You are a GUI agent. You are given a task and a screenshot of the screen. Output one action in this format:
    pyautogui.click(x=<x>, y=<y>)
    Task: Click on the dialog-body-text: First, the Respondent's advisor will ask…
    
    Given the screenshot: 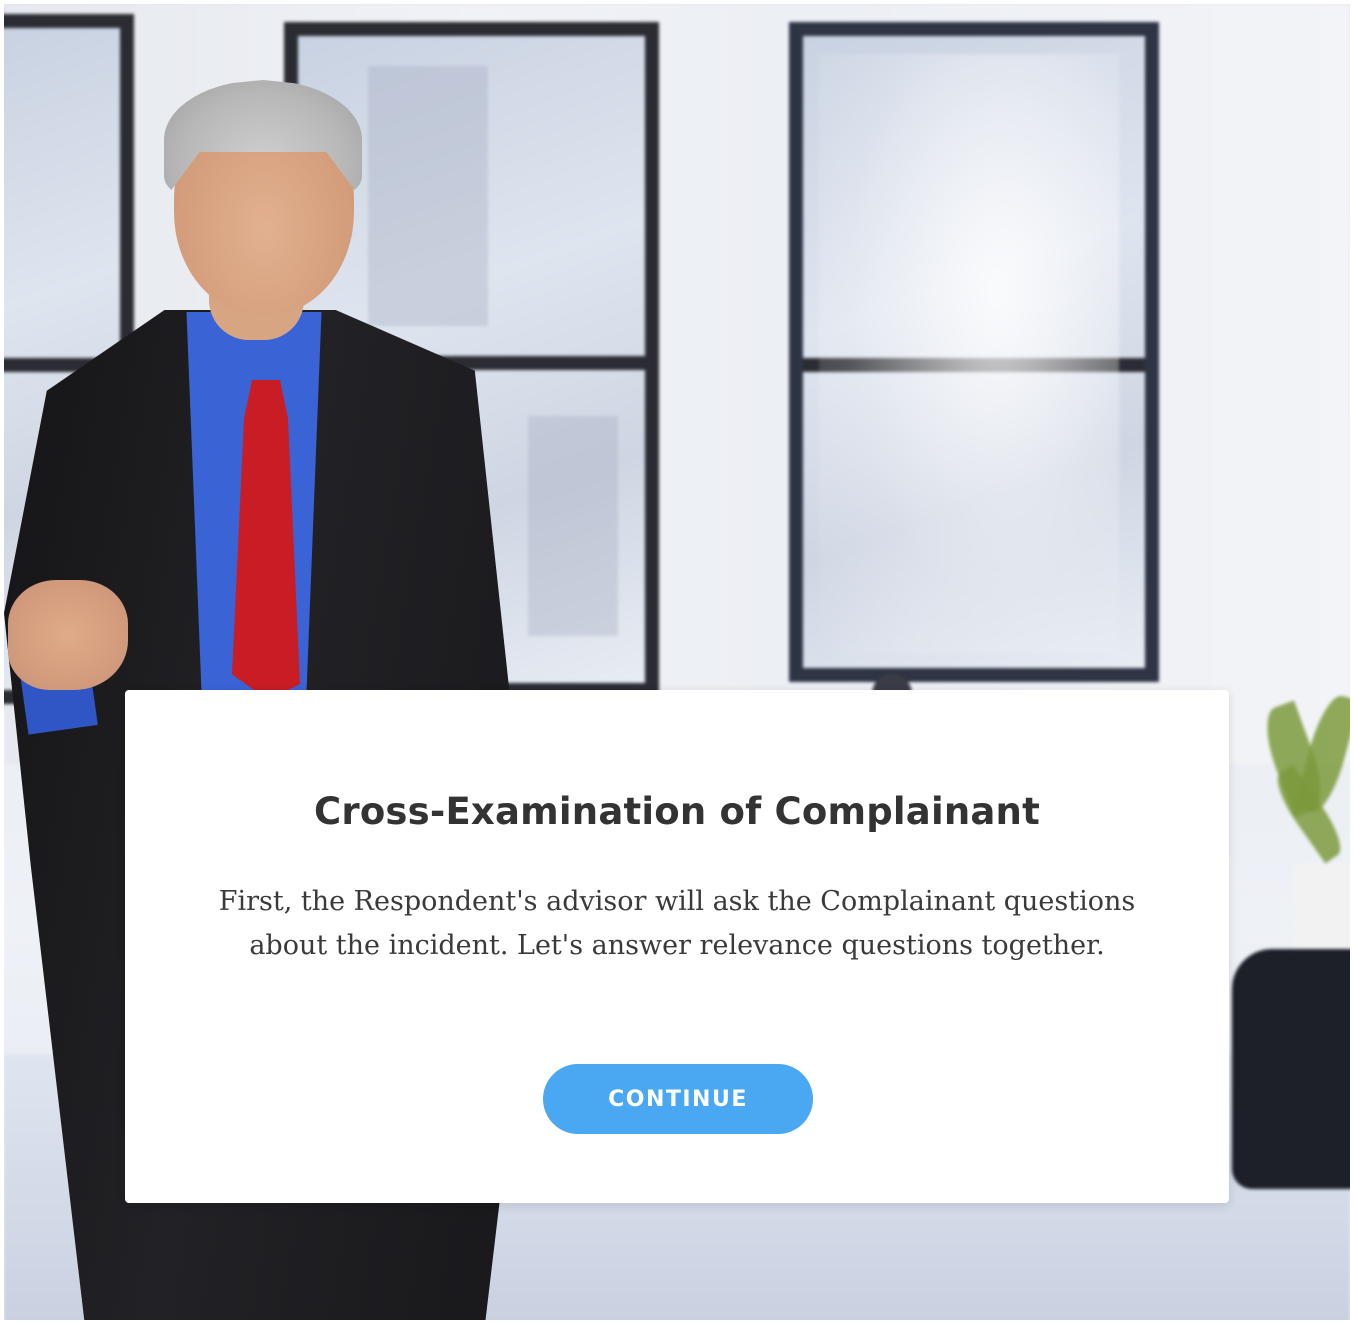 What is the action you would take?
    pyautogui.click(x=677, y=923)
    